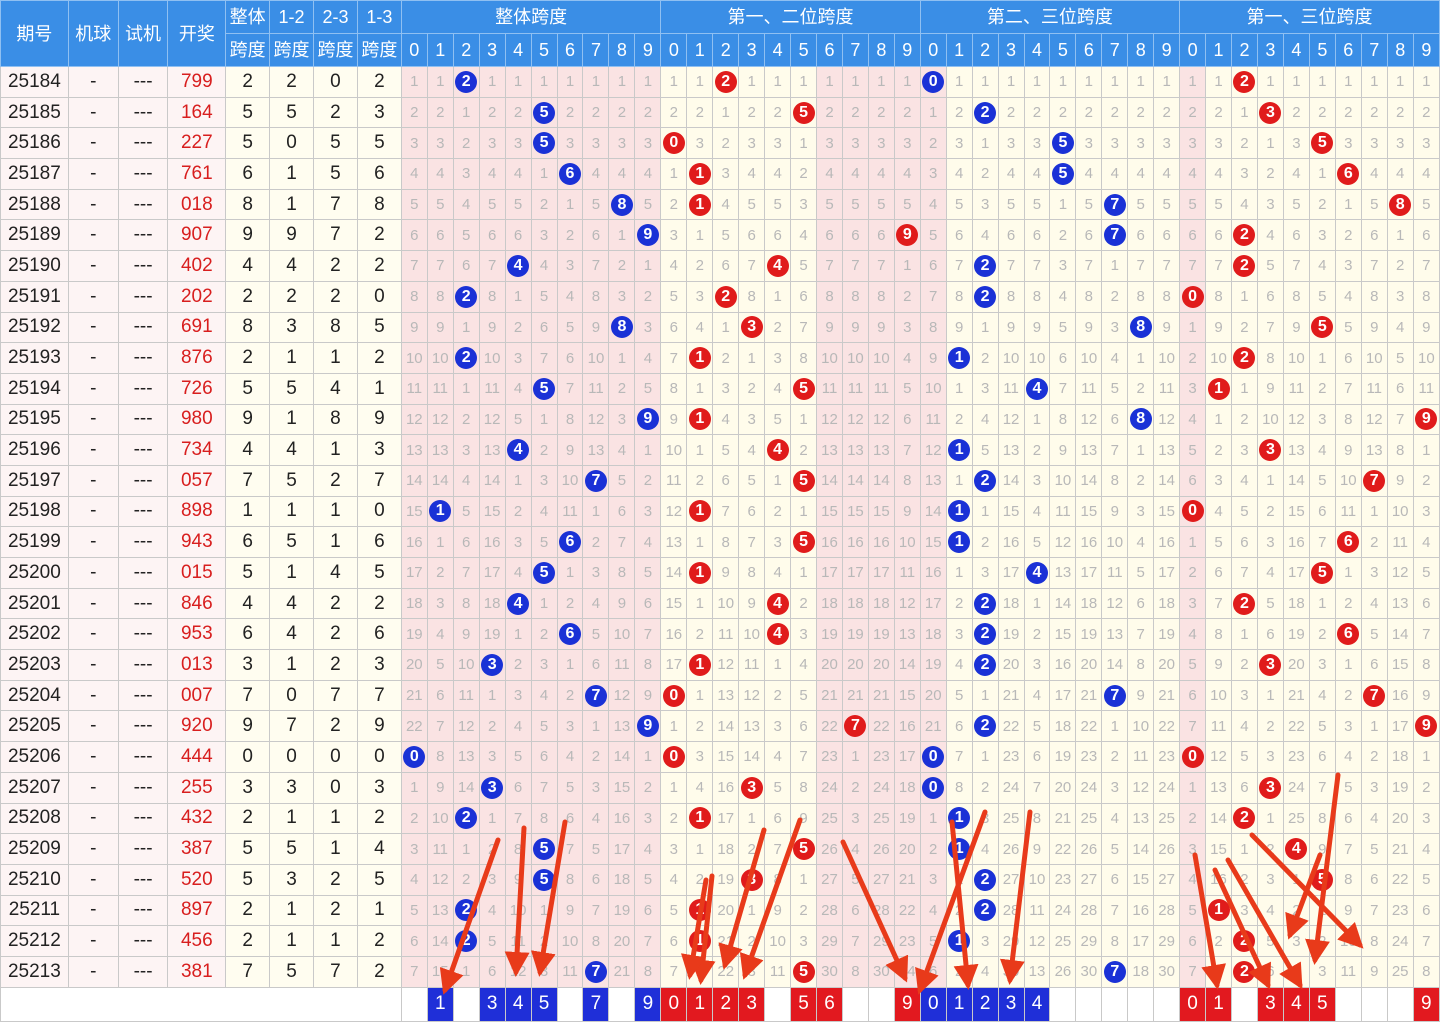 The width and height of the screenshot is (1440, 1023). What do you see at coordinates (1011, 327) in the screenshot?
I see `omission-cell: 9` at bounding box center [1011, 327].